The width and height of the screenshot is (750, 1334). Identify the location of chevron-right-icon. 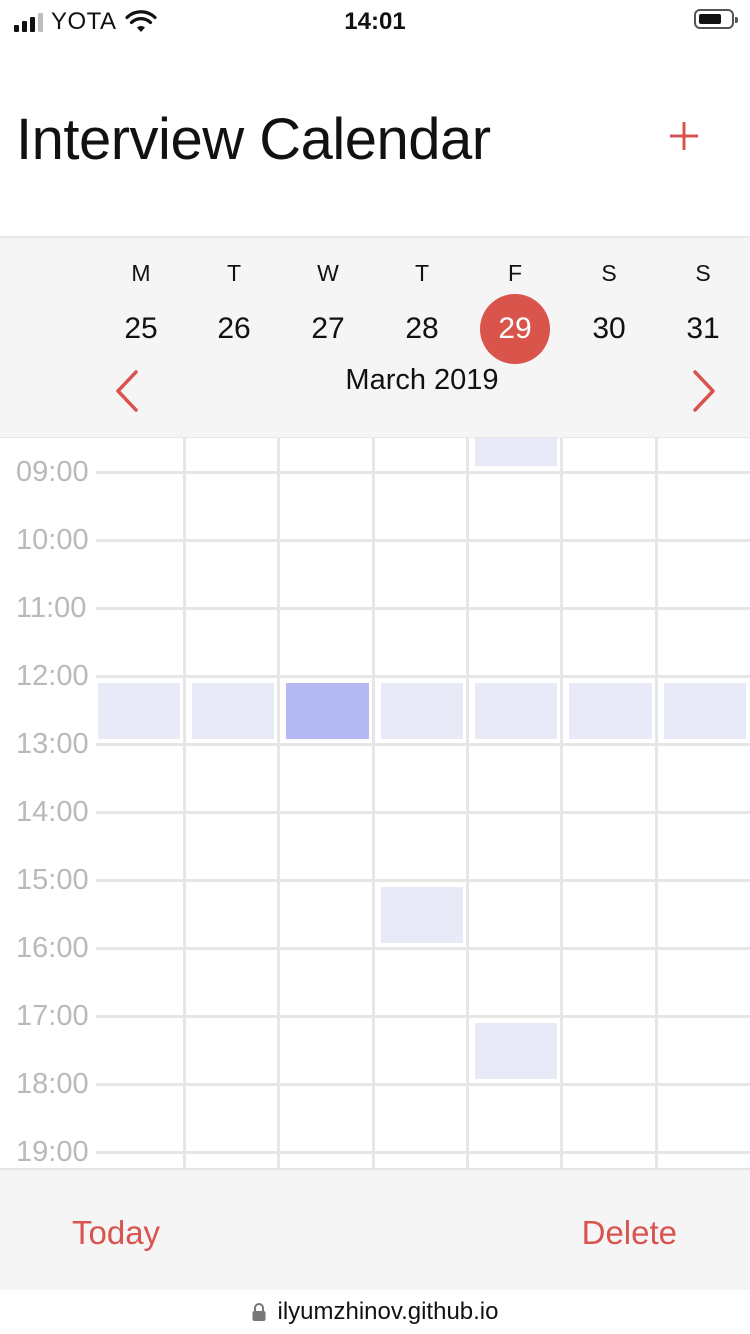
(704, 391).